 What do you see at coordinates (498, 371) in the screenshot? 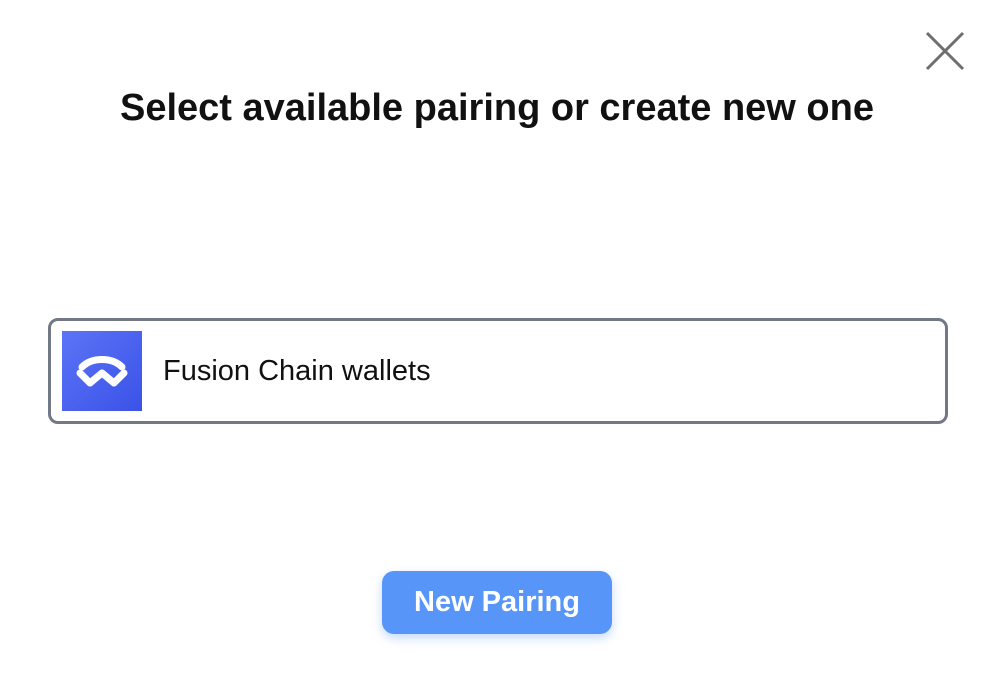
I see `pairing-list-item: Fusion Chain wallets` at bounding box center [498, 371].